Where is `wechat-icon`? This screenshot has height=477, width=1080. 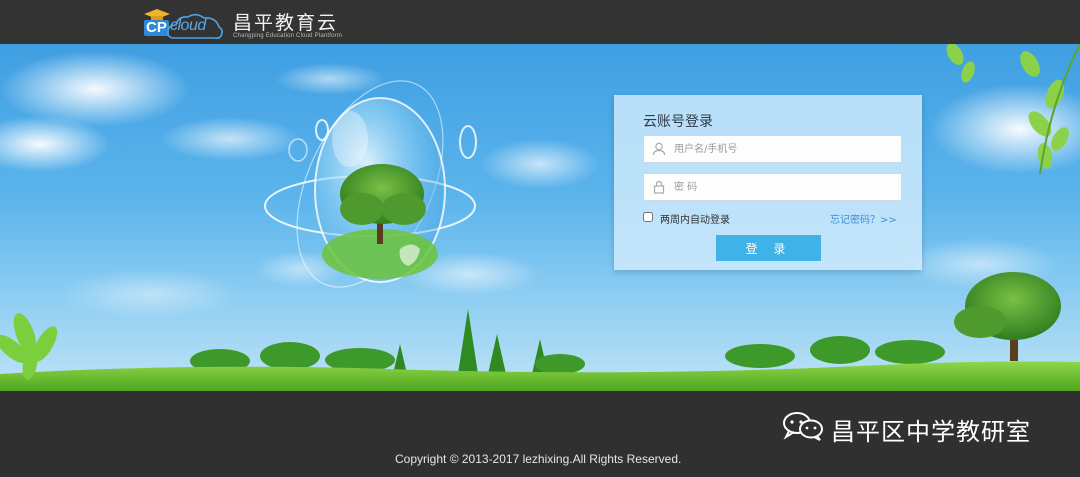 wechat-icon is located at coordinates (803, 426).